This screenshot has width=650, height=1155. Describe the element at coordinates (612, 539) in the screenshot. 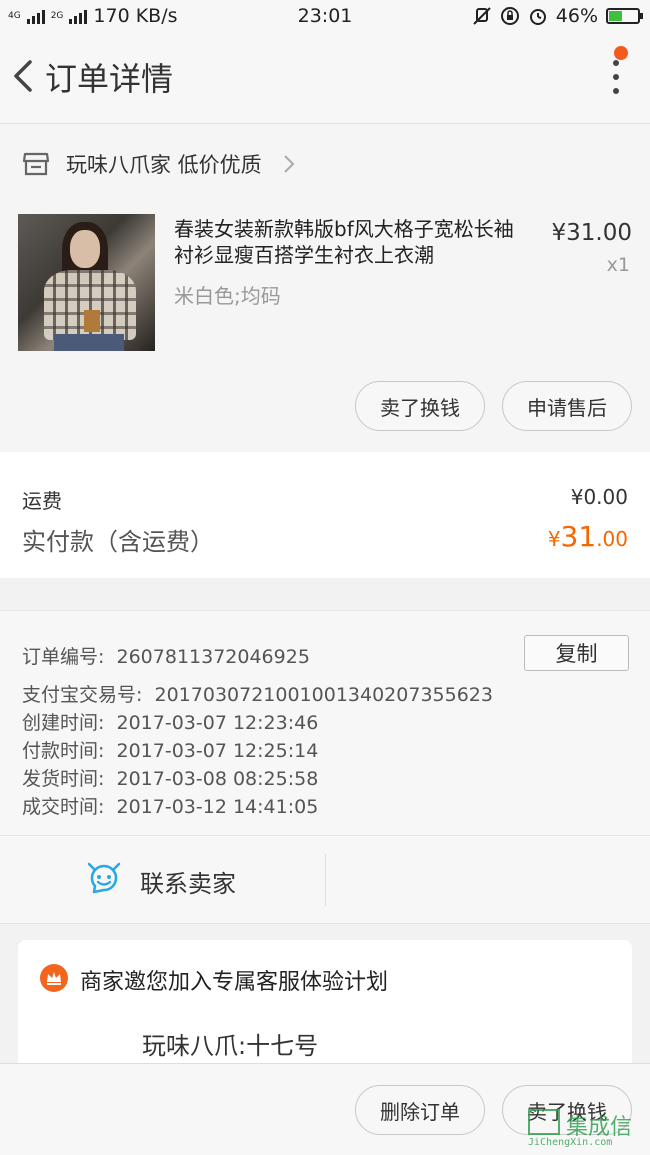

I see `paid-decimal: .00` at that location.